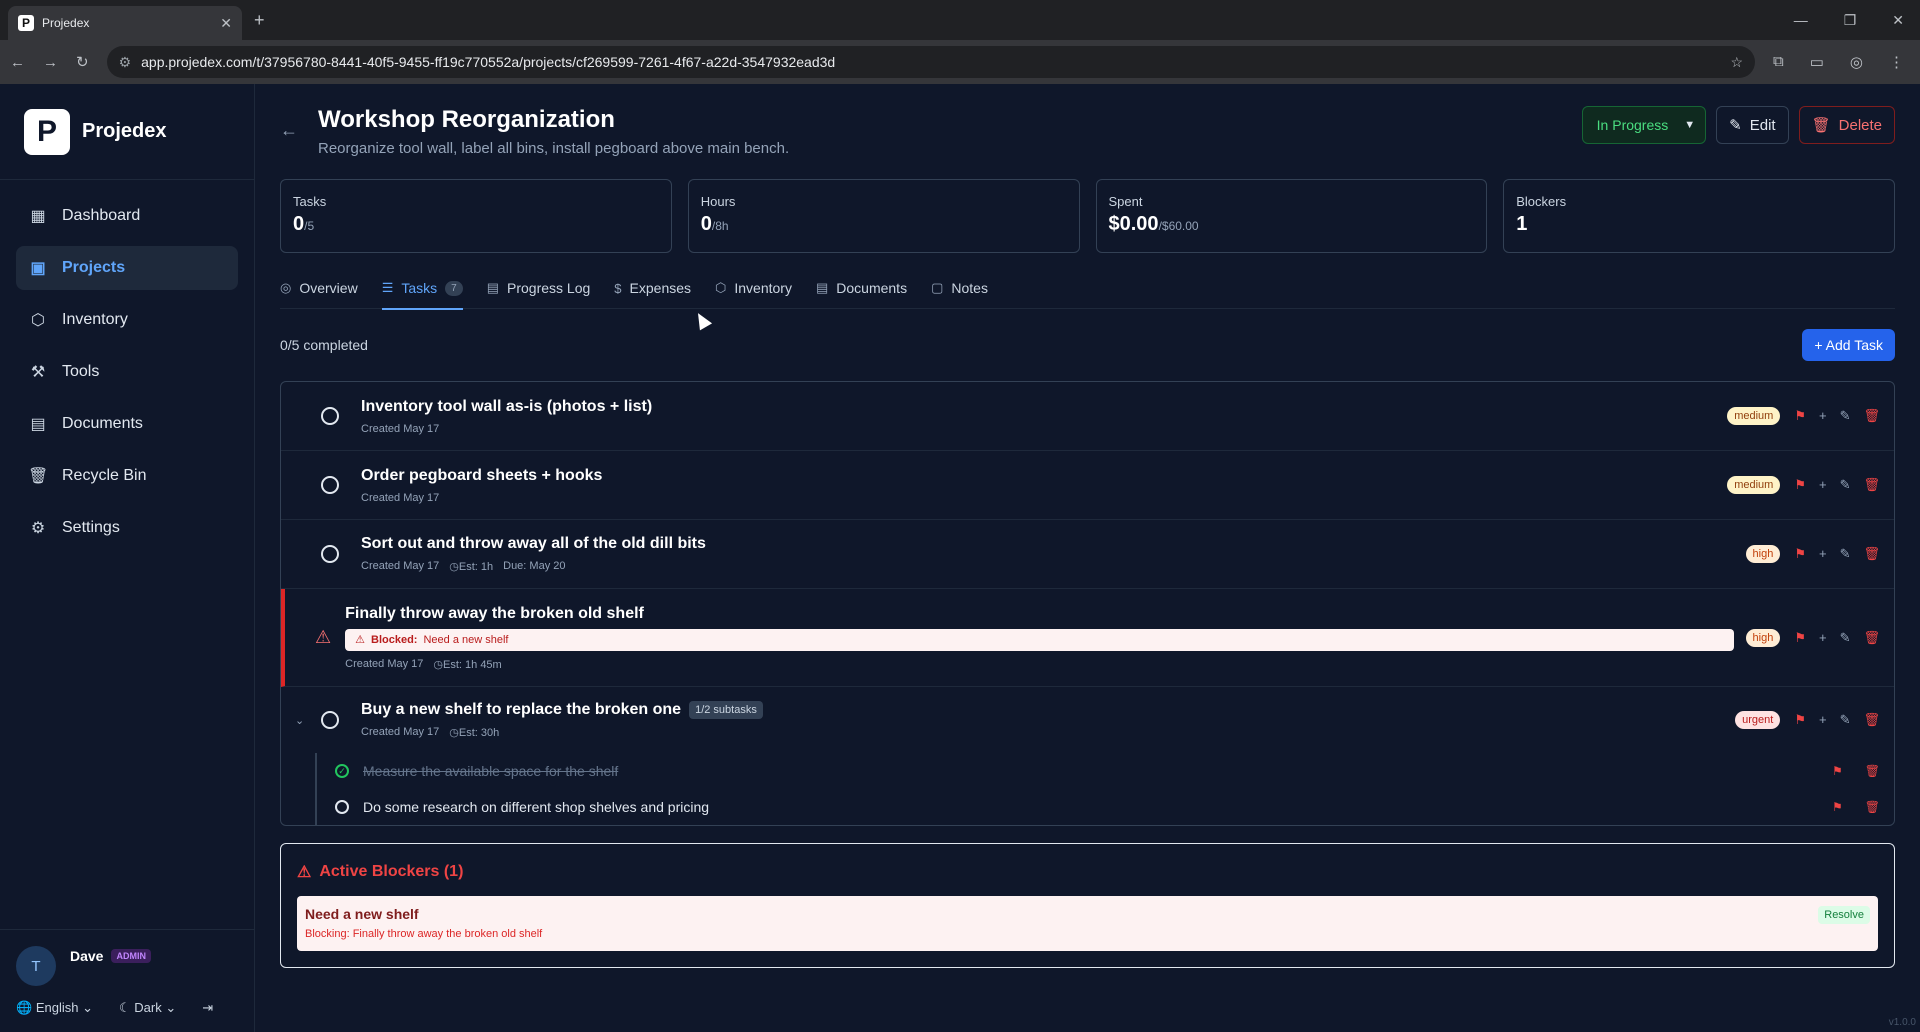 The width and height of the screenshot is (1920, 1032). Describe the element at coordinates (259, 20) in the screenshot. I see `new-tab-icon: +` at that location.